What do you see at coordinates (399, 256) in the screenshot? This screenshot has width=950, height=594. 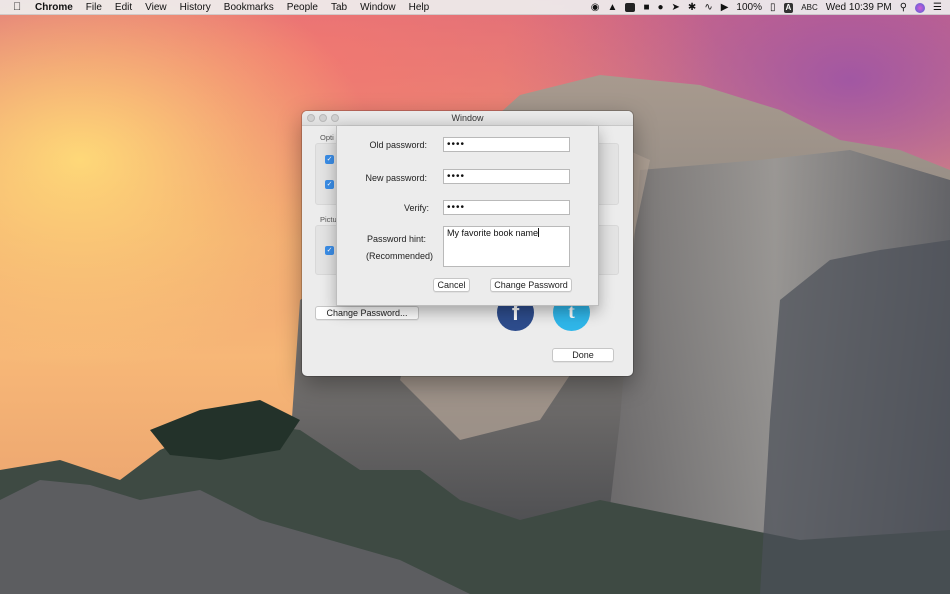 I see `recommended-label: (Recommended)` at bounding box center [399, 256].